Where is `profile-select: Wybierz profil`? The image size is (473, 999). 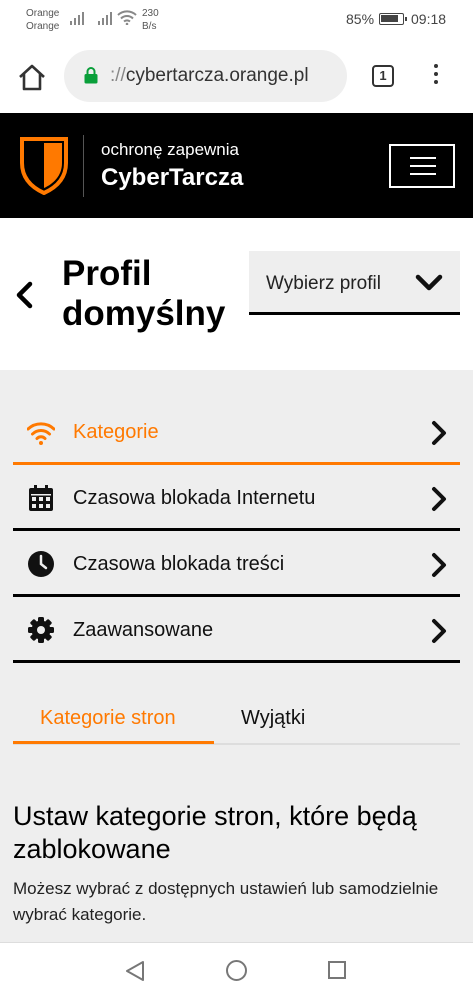 profile-select: Wybierz profil is located at coordinates (354, 283).